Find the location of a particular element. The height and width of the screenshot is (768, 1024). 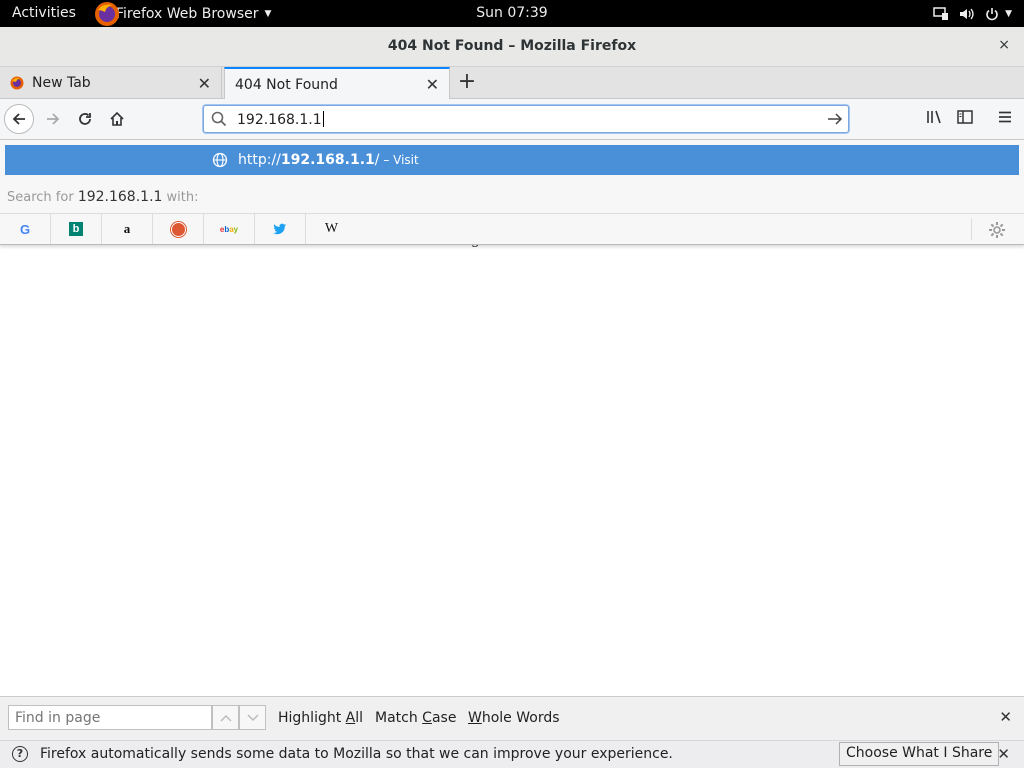

search-query: 192.168.1.1 is located at coordinates (120, 197).